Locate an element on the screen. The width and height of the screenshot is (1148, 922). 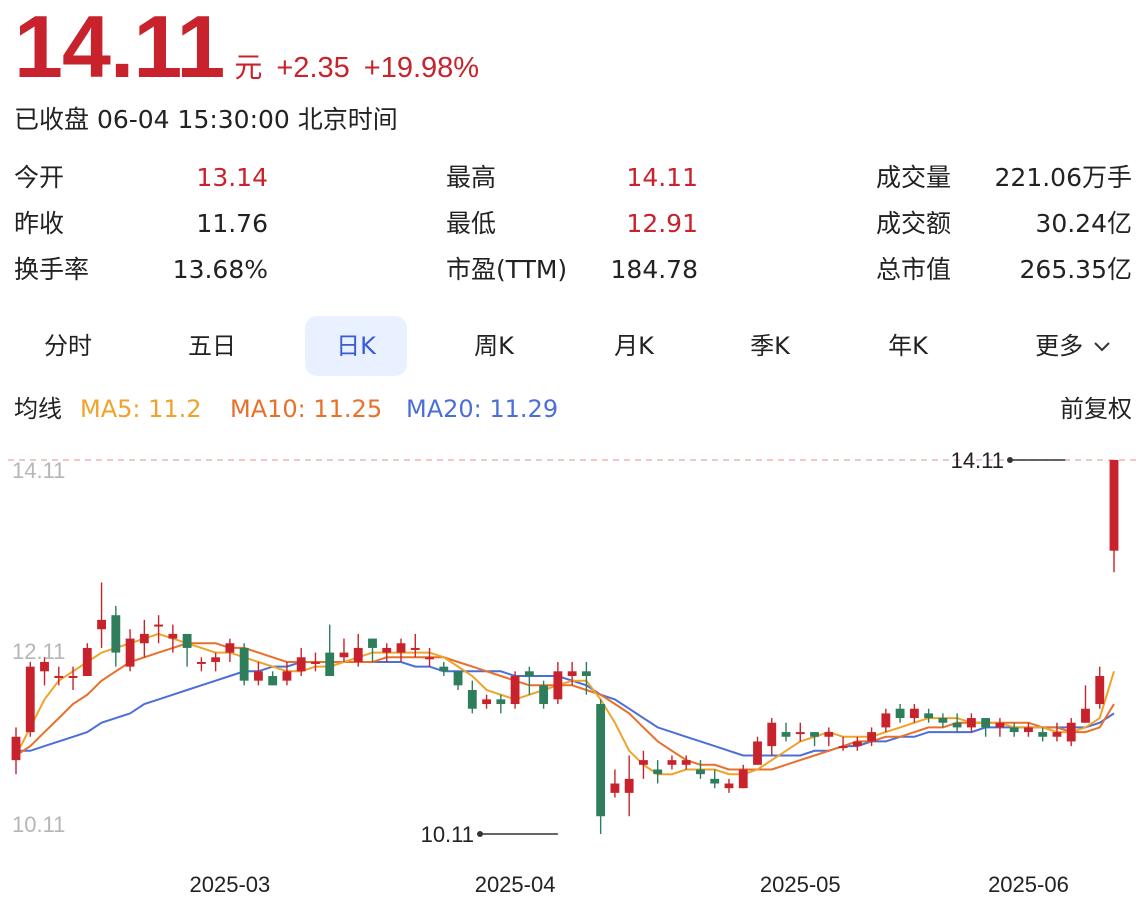
x-tick-label: 2025-04 is located at coordinates (515, 884).